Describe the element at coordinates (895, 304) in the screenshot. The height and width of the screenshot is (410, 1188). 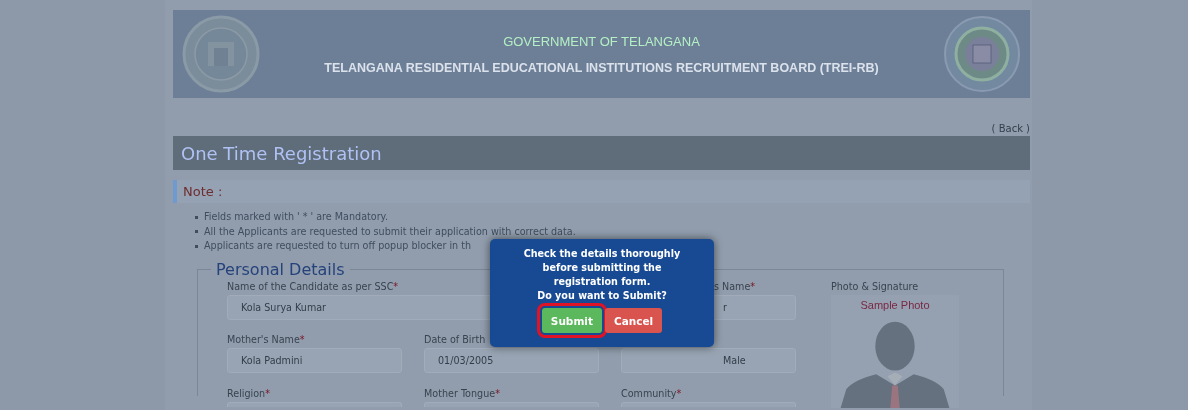
I see `photo-caption: Sample Photo` at that location.